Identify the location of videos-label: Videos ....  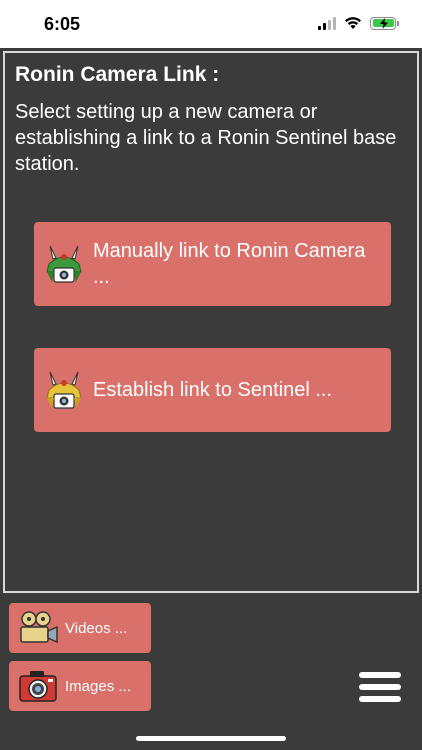
(96, 628).